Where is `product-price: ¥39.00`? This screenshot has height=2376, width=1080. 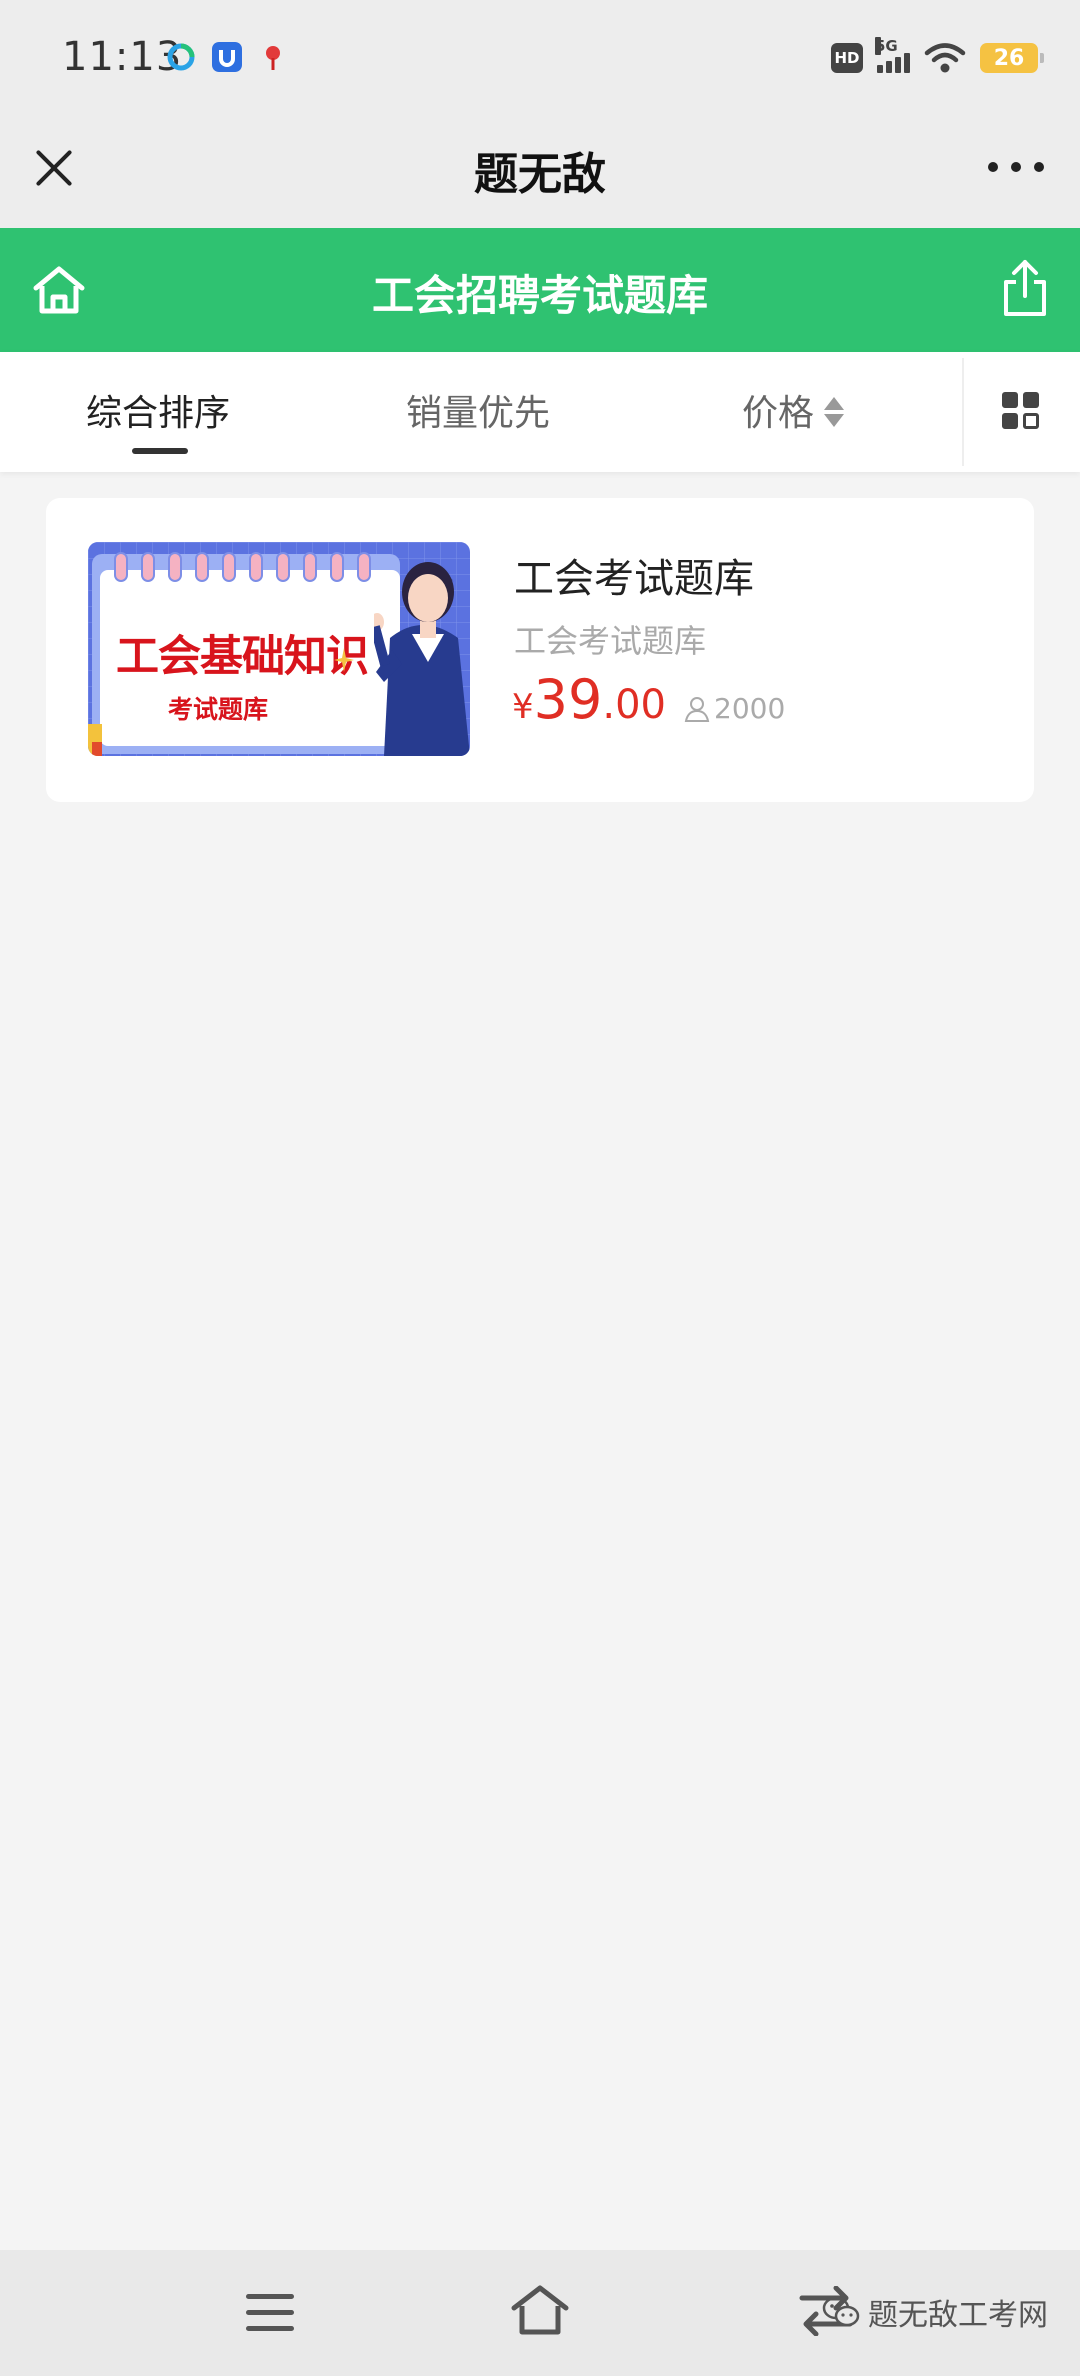 product-price: ¥39.00 is located at coordinates (589, 699).